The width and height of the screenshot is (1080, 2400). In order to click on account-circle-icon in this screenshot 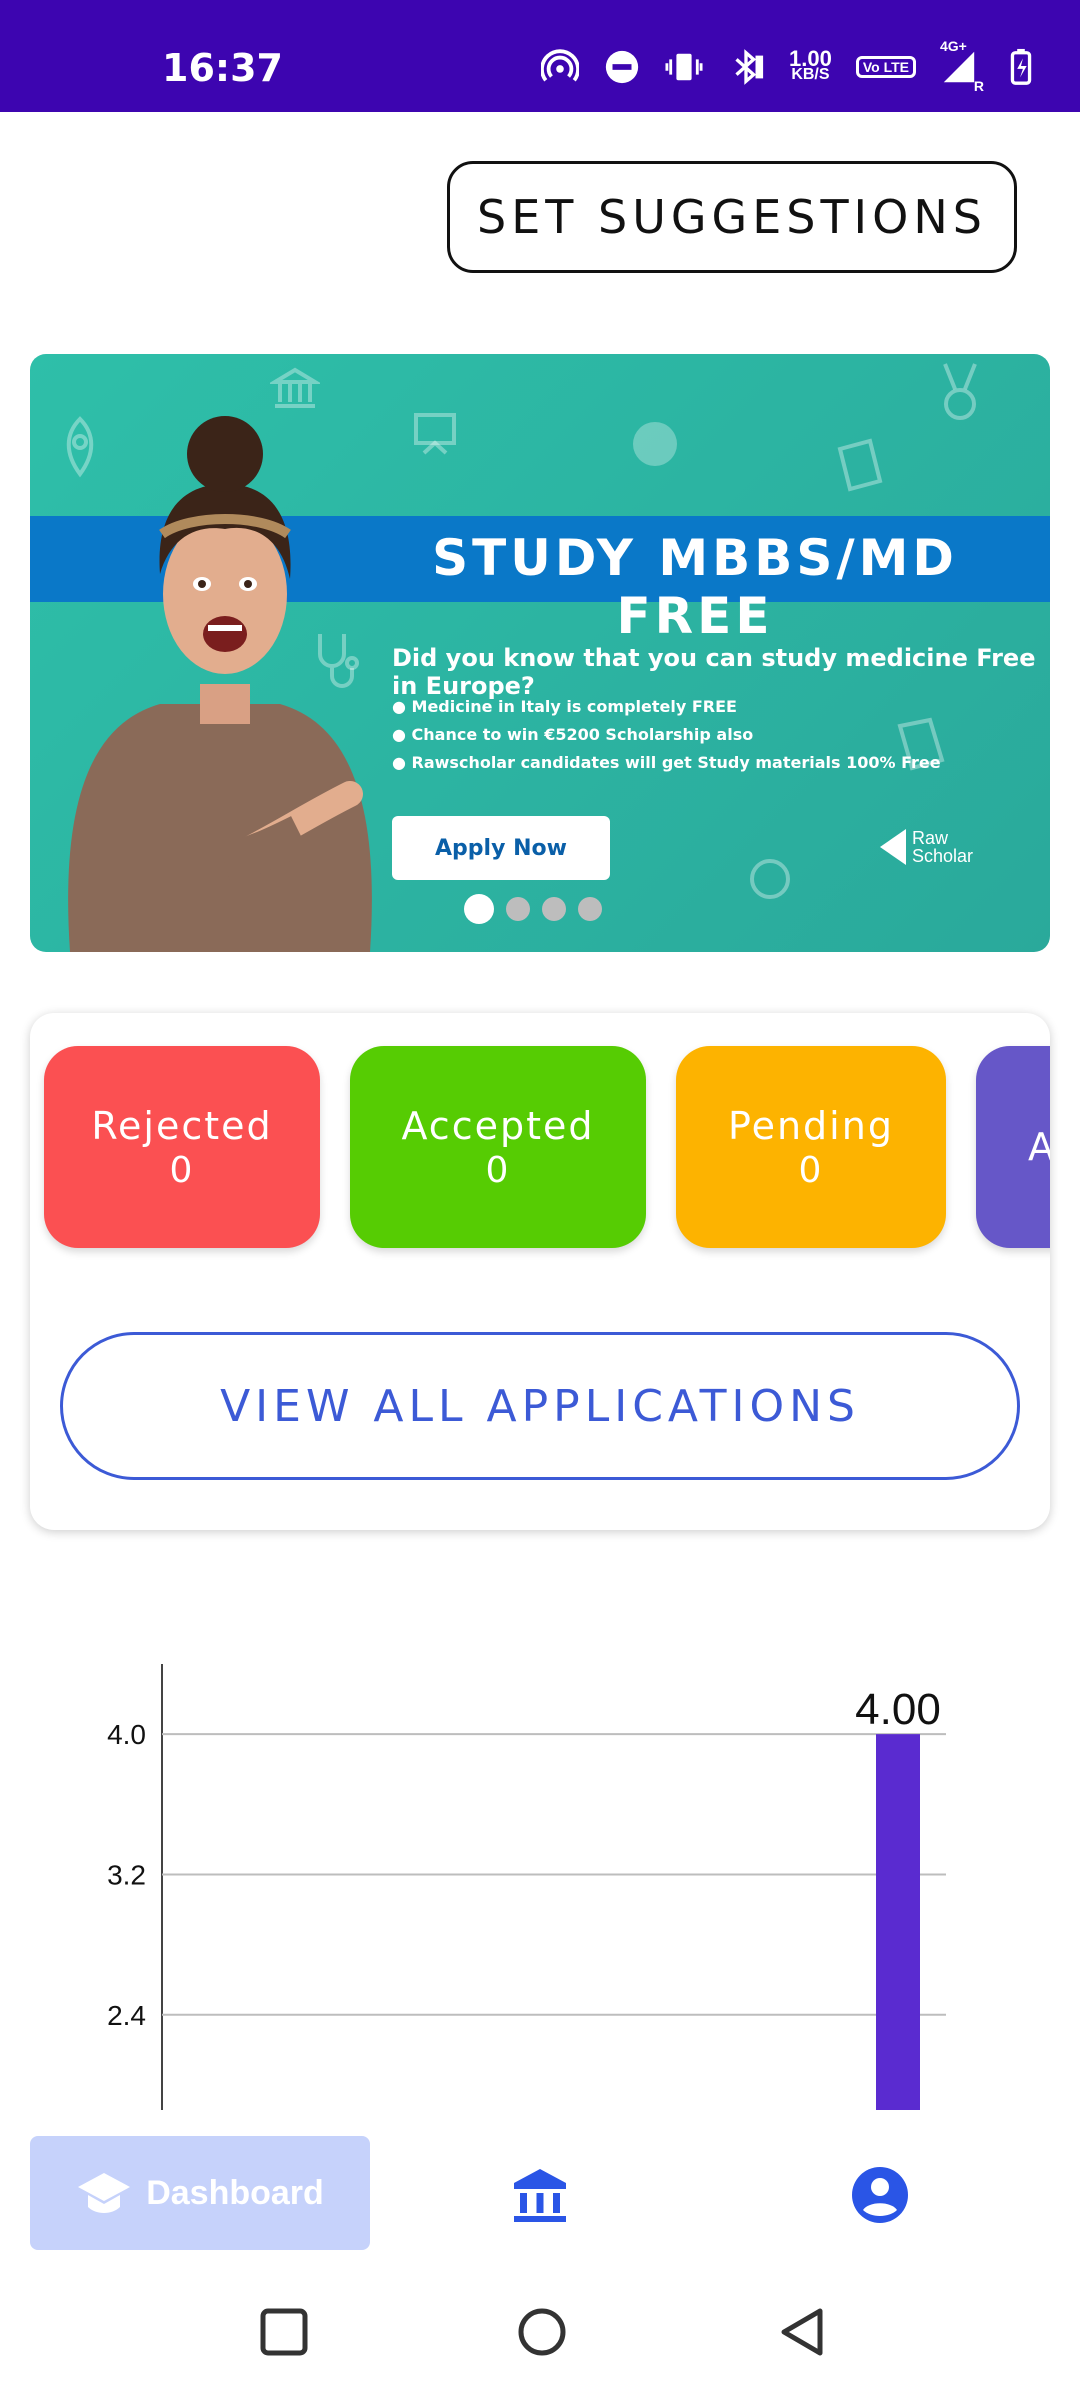, I will do `click(880, 2195)`.